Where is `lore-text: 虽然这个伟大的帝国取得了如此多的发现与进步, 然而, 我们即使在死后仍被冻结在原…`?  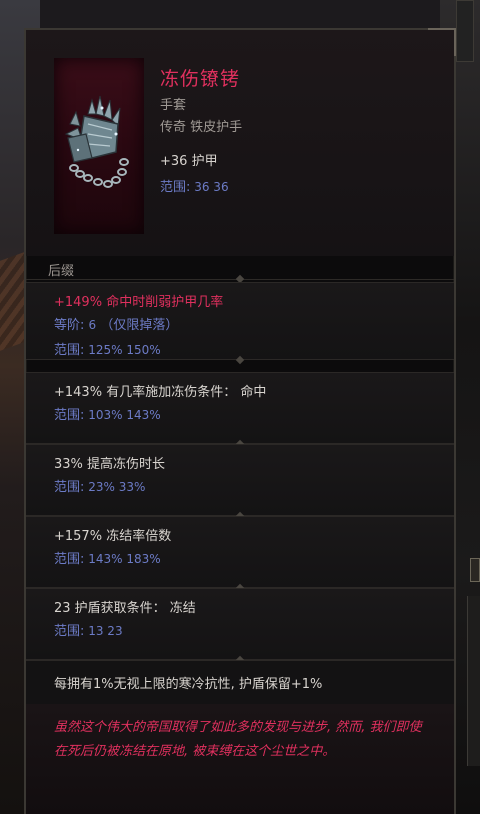
lore-text: 虽然这个伟大的帝国取得了如此多的发现与进步, 然而, 我们即使在死后仍被冻结在原… is located at coordinates (238, 739).